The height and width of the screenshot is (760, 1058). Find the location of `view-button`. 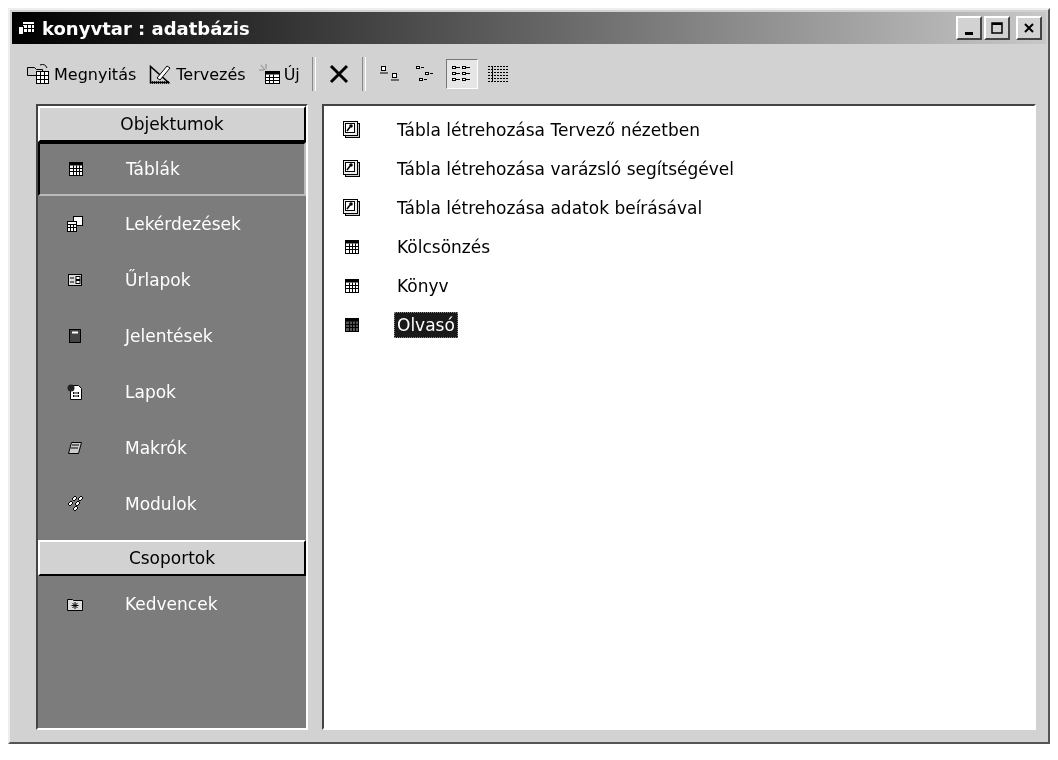

view-button is located at coordinates (461, 74).